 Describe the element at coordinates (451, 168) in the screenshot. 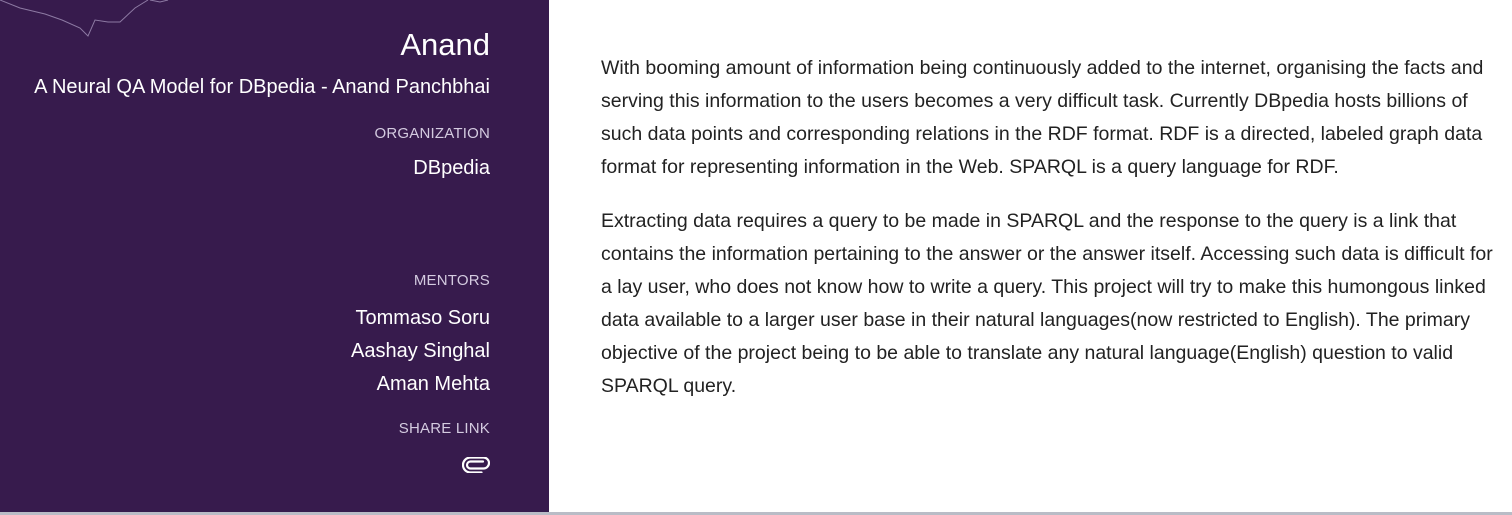

I see `organization-name: DBpedia` at that location.